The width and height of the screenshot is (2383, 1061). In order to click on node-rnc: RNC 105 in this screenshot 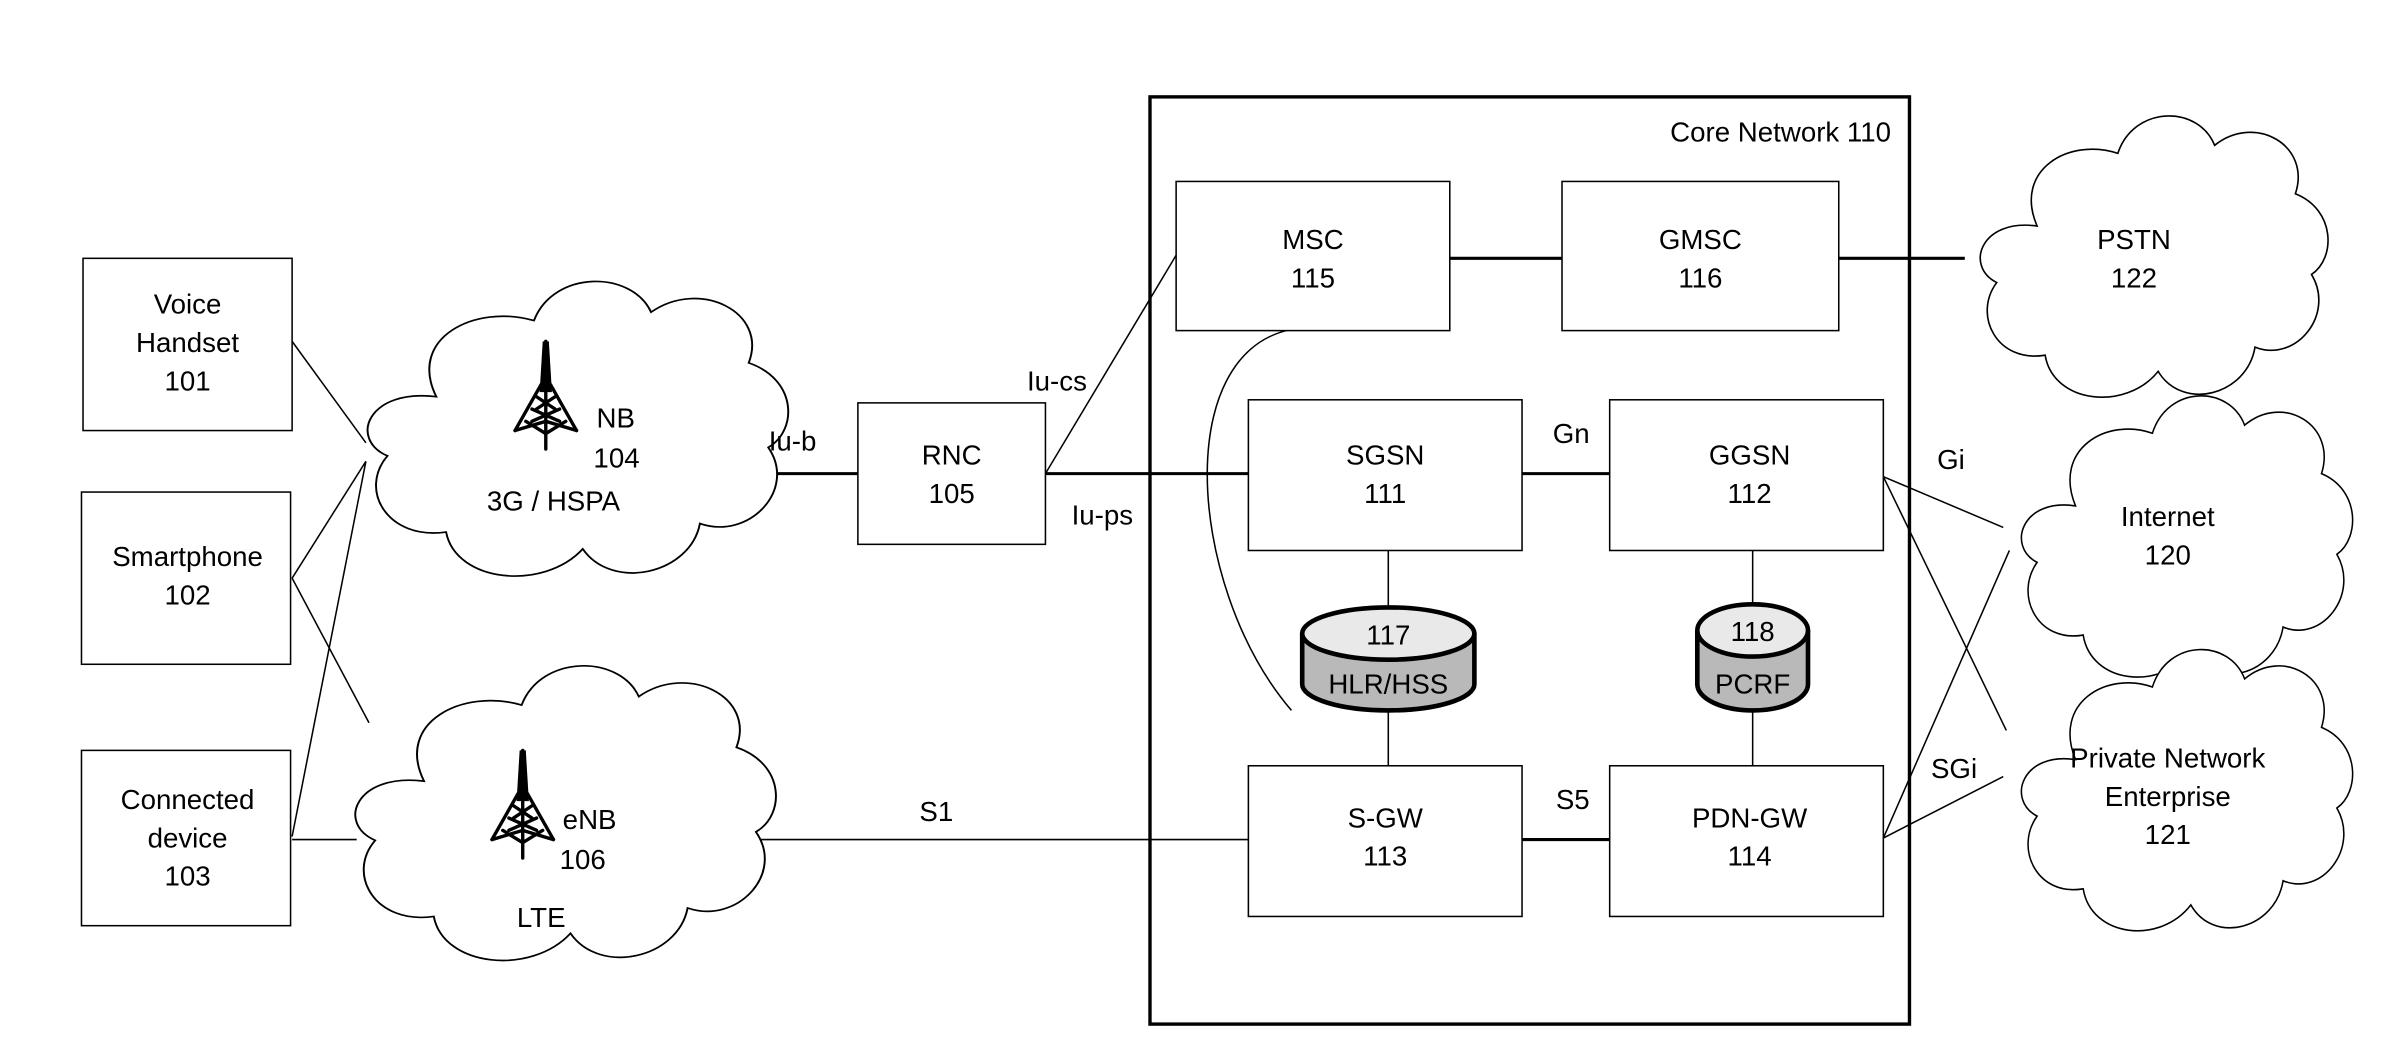, I will do `click(952, 474)`.